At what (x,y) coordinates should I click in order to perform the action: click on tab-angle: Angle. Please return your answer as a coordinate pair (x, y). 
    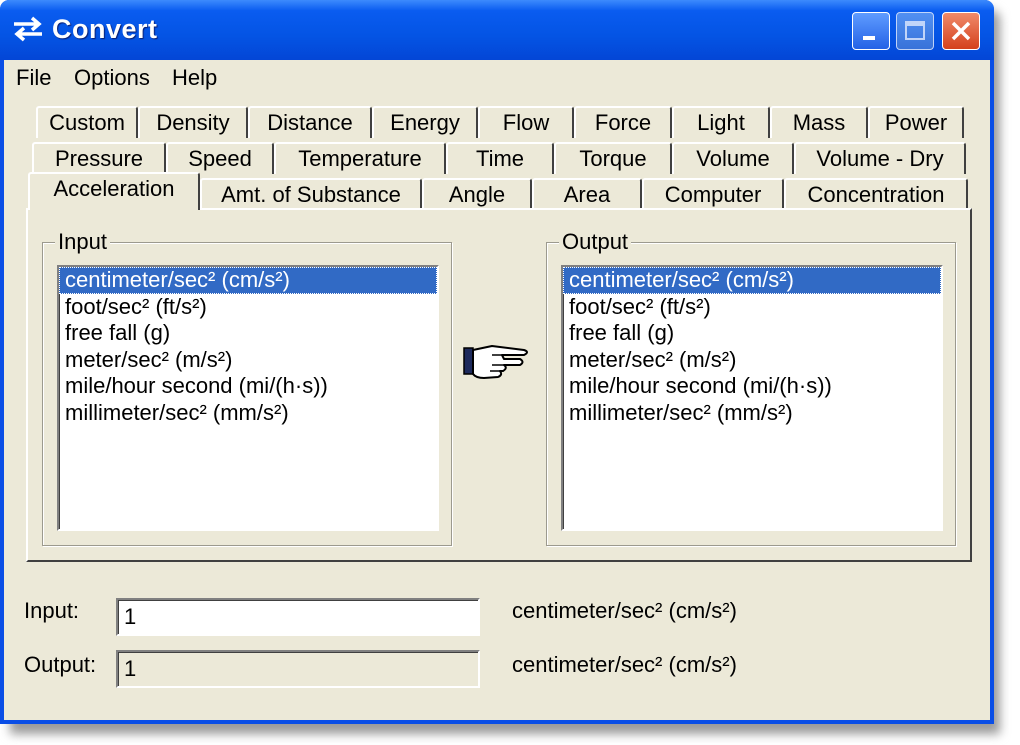
    Looking at the image, I should click on (477, 194).